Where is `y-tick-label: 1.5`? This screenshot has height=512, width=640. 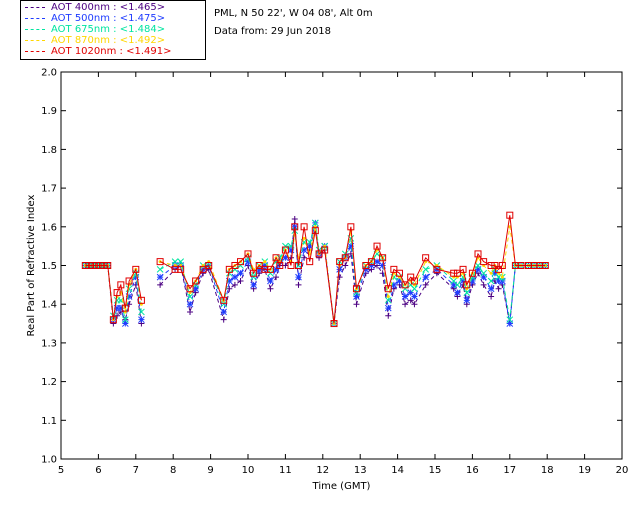
y-tick-label: 1.5 is located at coordinates (49, 266).